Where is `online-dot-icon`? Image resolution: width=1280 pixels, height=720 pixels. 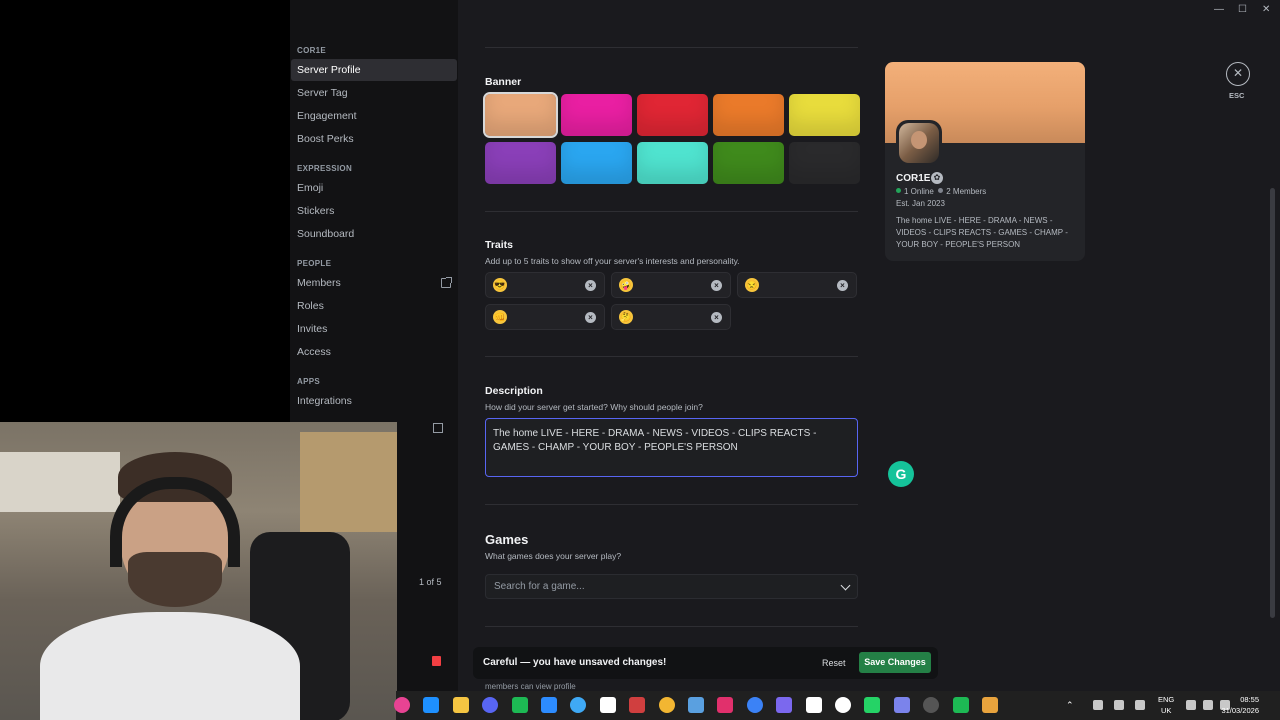
online-dot-icon is located at coordinates (898, 190).